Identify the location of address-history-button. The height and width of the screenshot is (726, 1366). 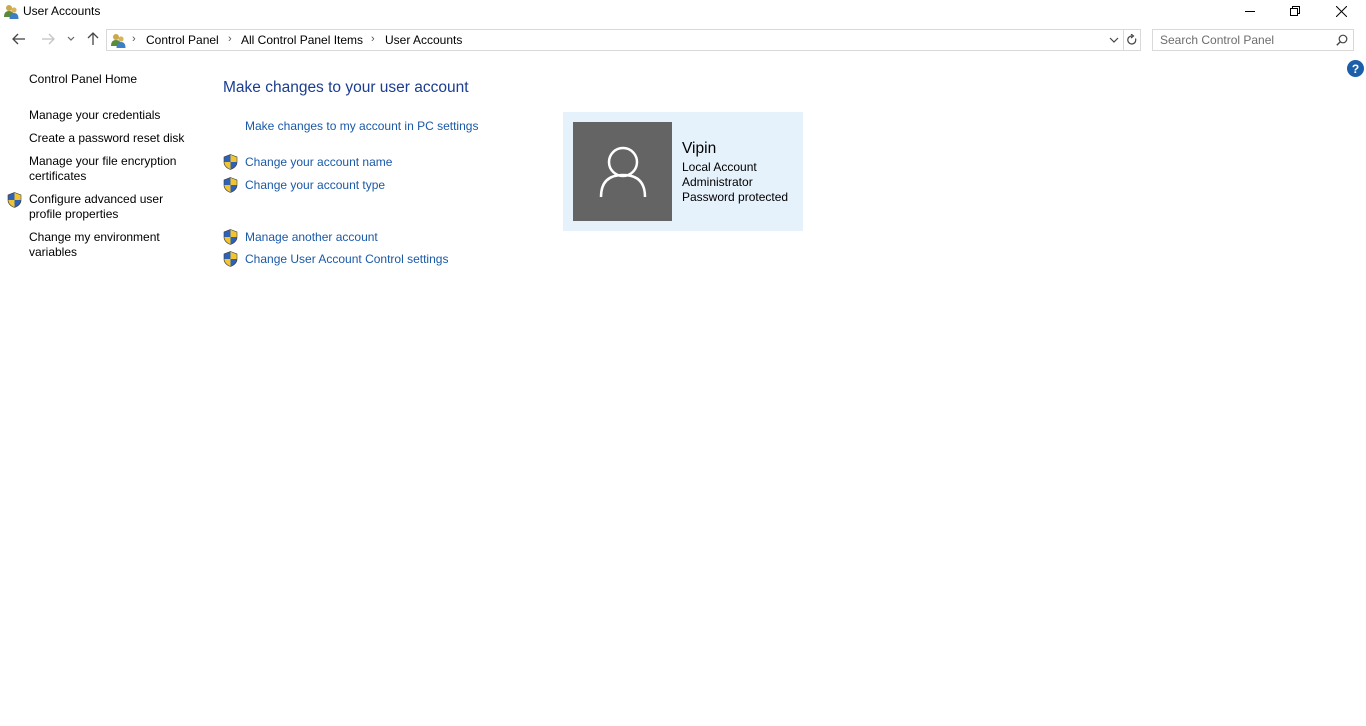
(1114, 40).